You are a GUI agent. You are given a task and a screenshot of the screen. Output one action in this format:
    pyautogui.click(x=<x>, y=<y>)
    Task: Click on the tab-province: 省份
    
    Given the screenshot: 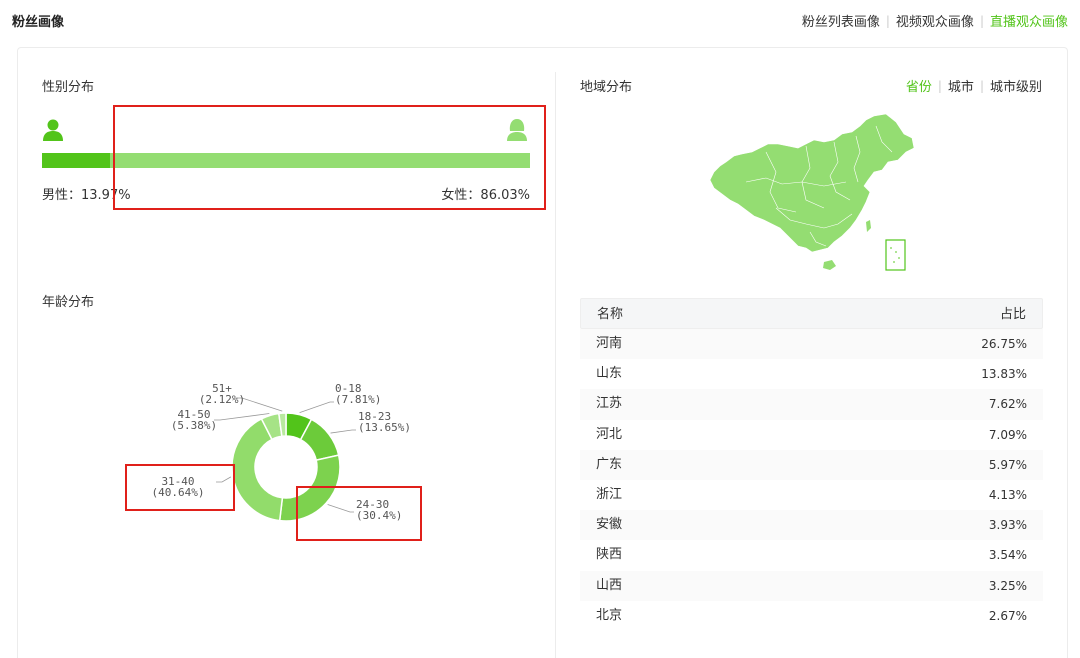 What is the action you would take?
    pyautogui.click(x=919, y=85)
    